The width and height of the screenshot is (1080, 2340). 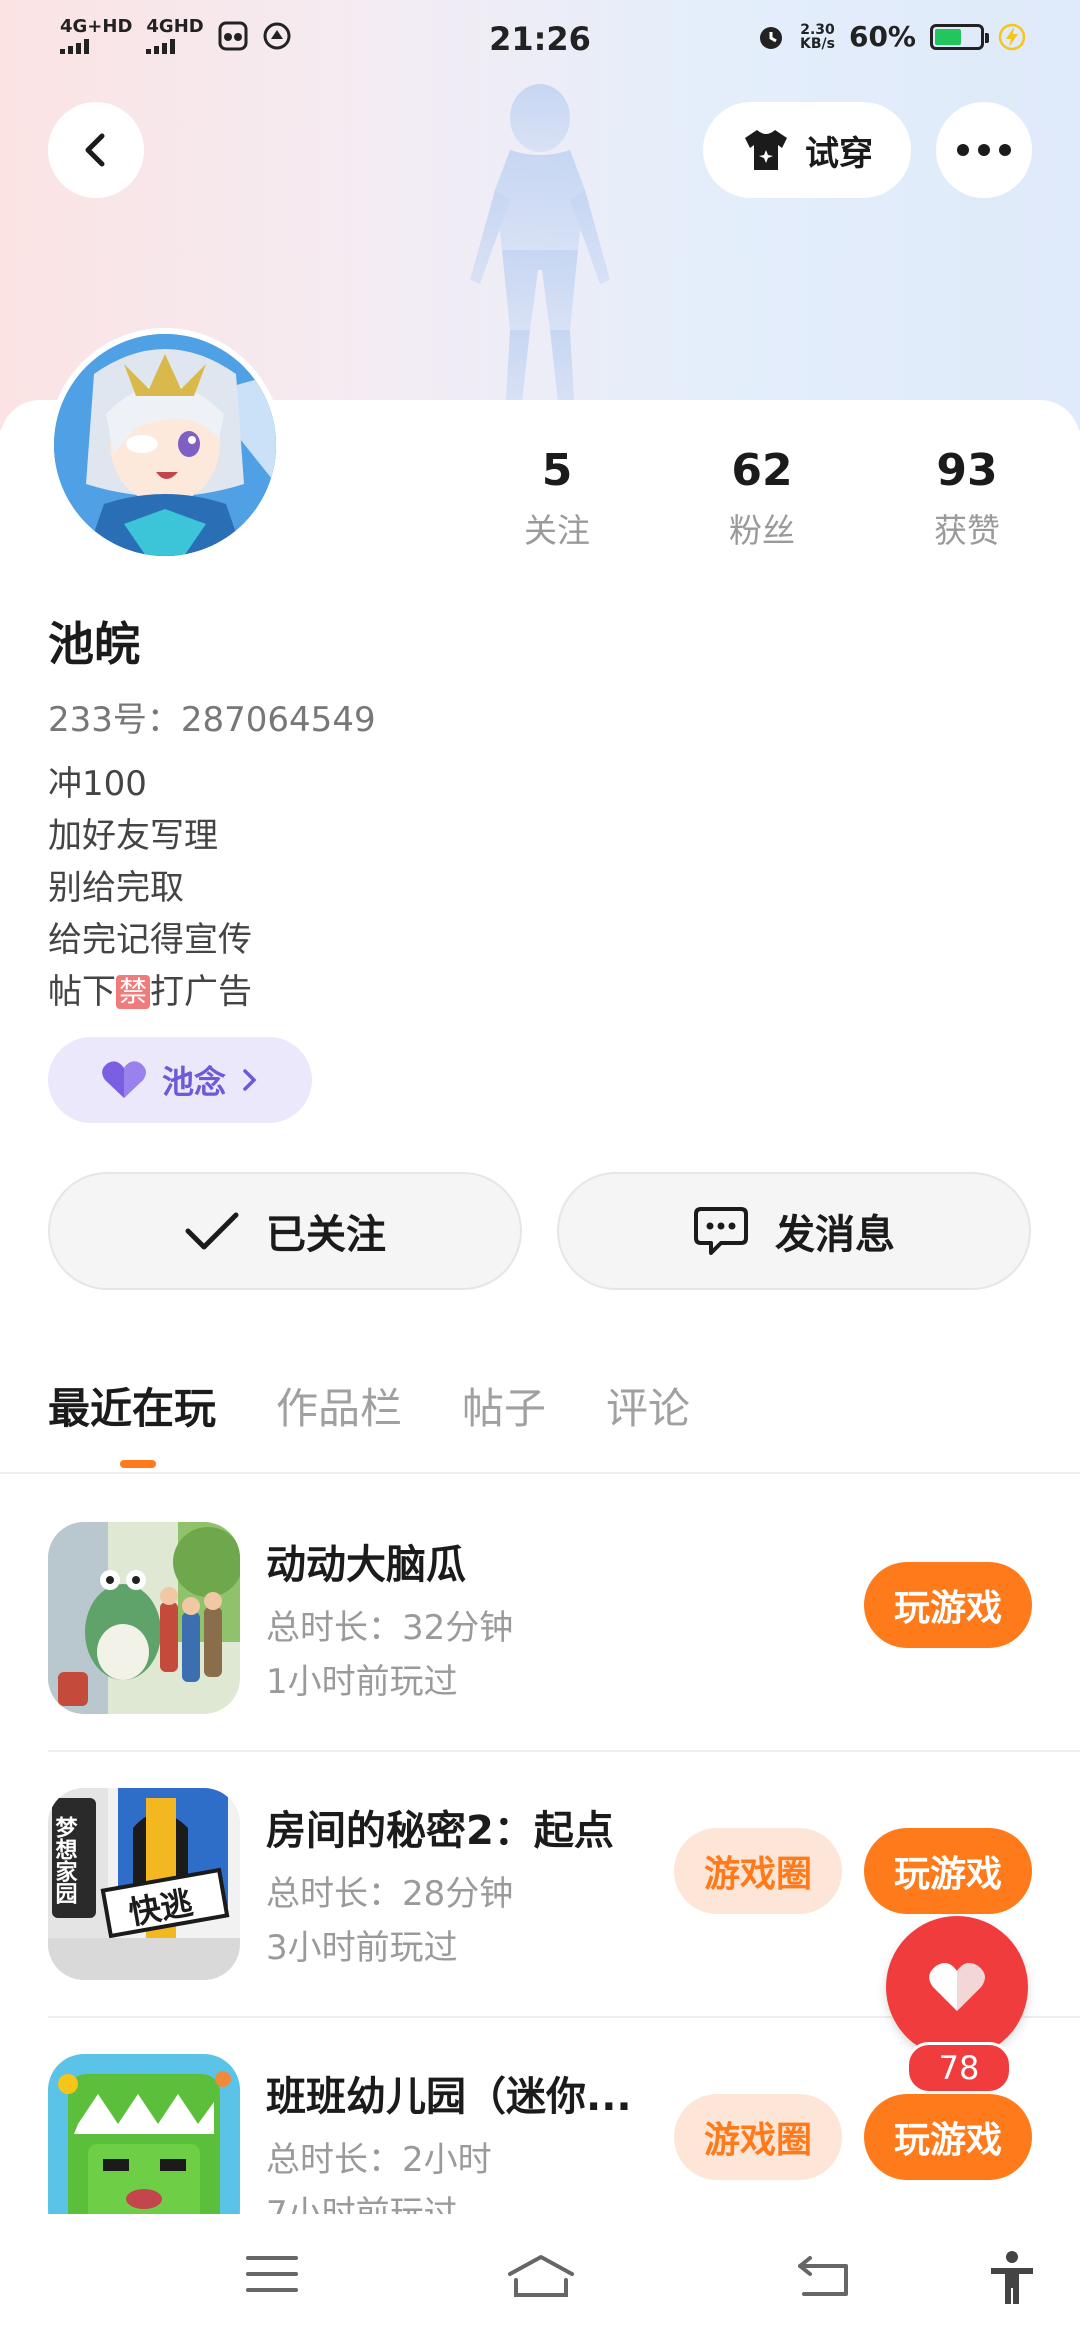 What do you see at coordinates (212, 716) in the screenshot?
I see `user-id: 233号：287064549` at bounding box center [212, 716].